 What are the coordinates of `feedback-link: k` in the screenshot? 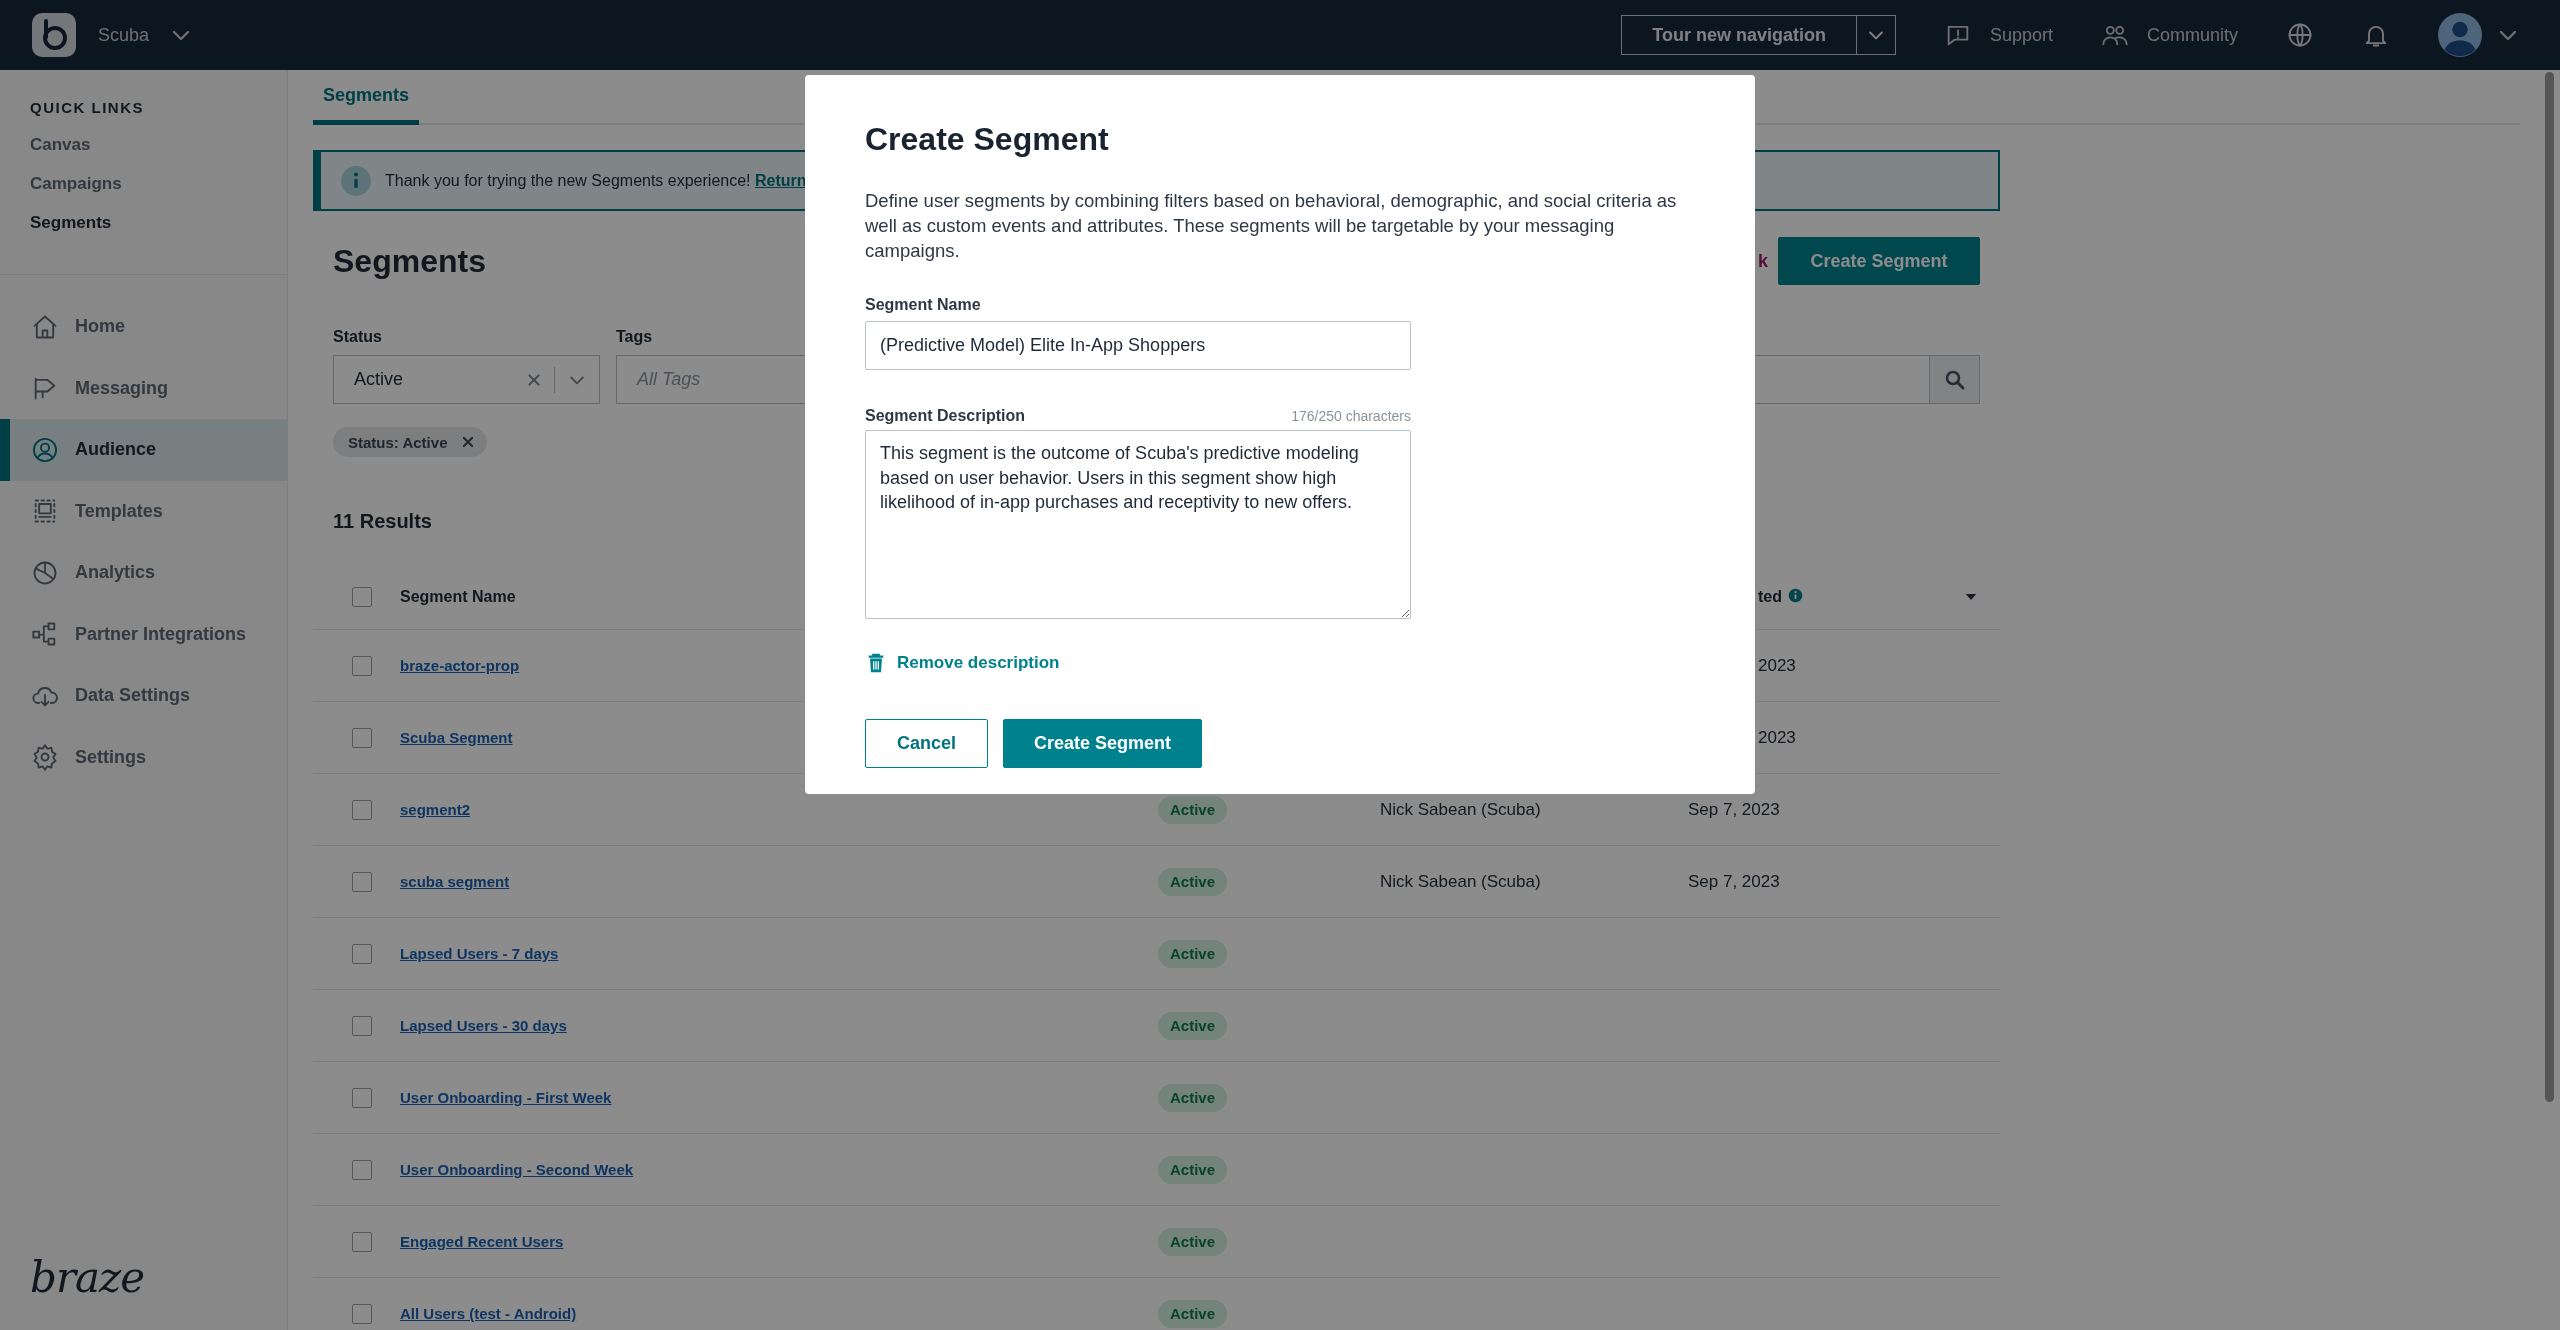 It's located at (1763, 261).